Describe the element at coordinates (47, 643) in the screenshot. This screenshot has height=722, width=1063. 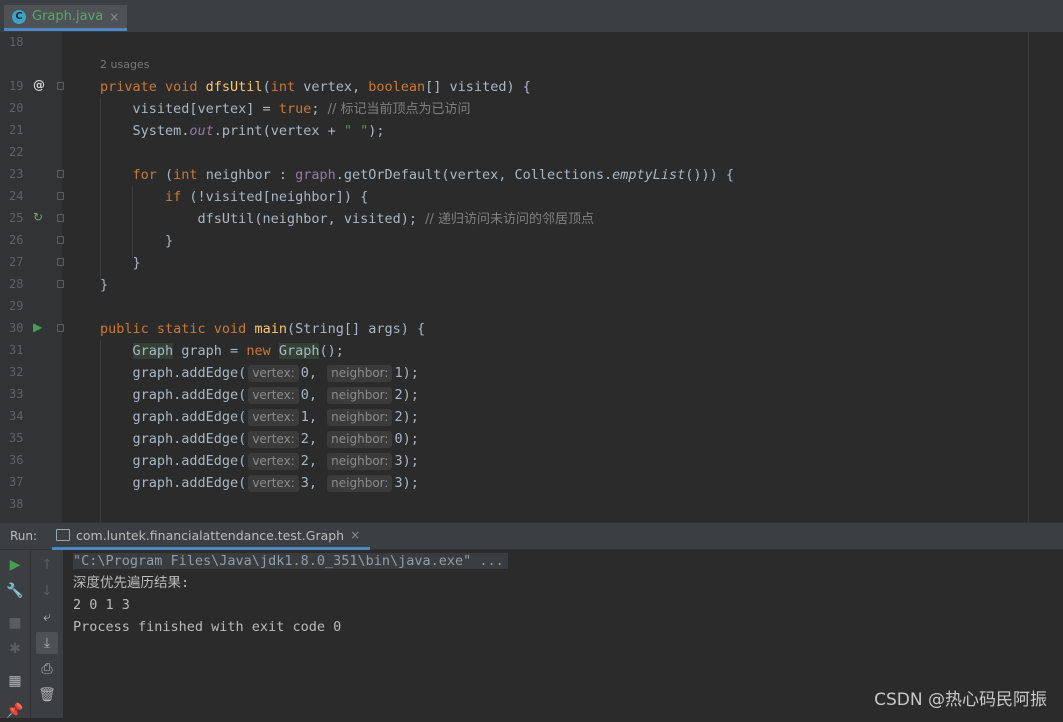
I see `scroll-to-end-icon: ⤓` at that location.